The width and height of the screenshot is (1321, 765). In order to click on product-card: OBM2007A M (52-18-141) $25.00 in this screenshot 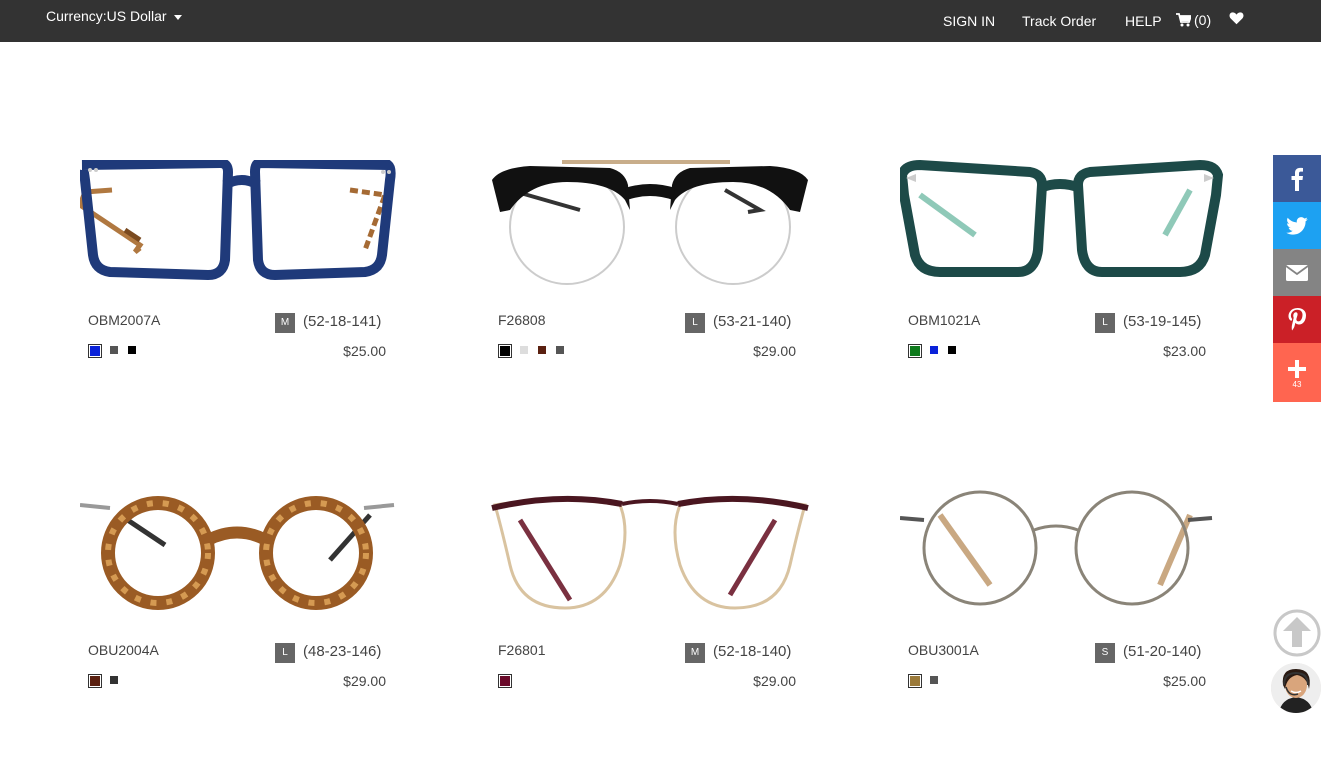, I will do `click(245, 285)`.